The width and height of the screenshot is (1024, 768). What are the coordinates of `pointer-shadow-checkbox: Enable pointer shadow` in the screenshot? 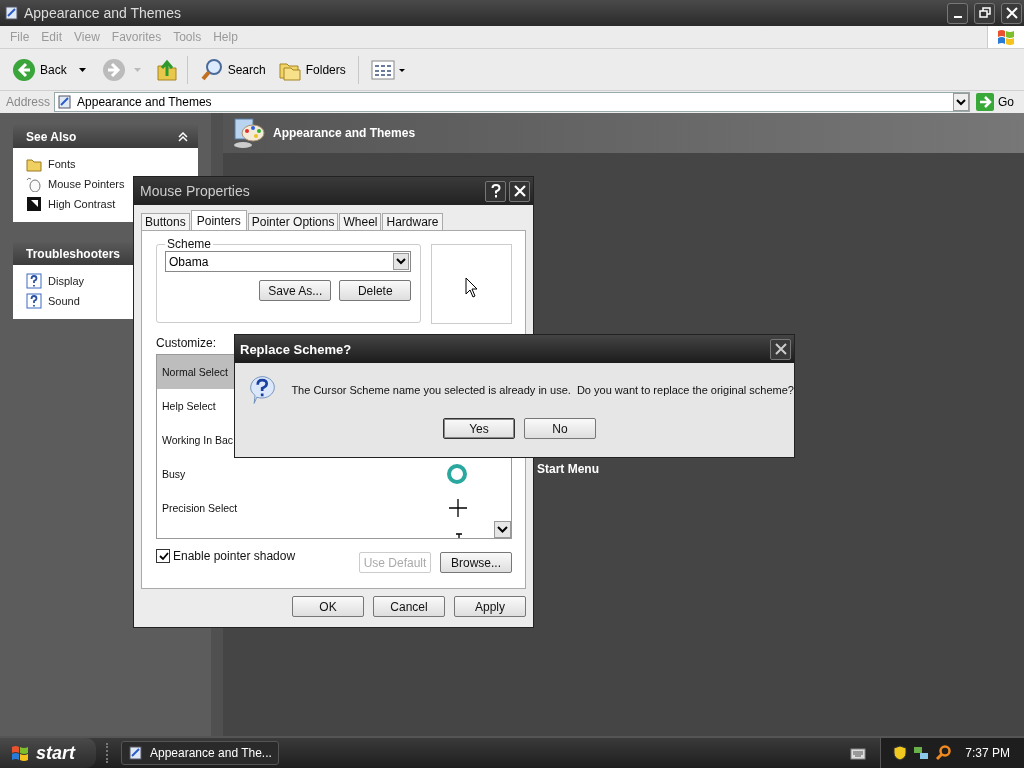 It's located at (226, 556).